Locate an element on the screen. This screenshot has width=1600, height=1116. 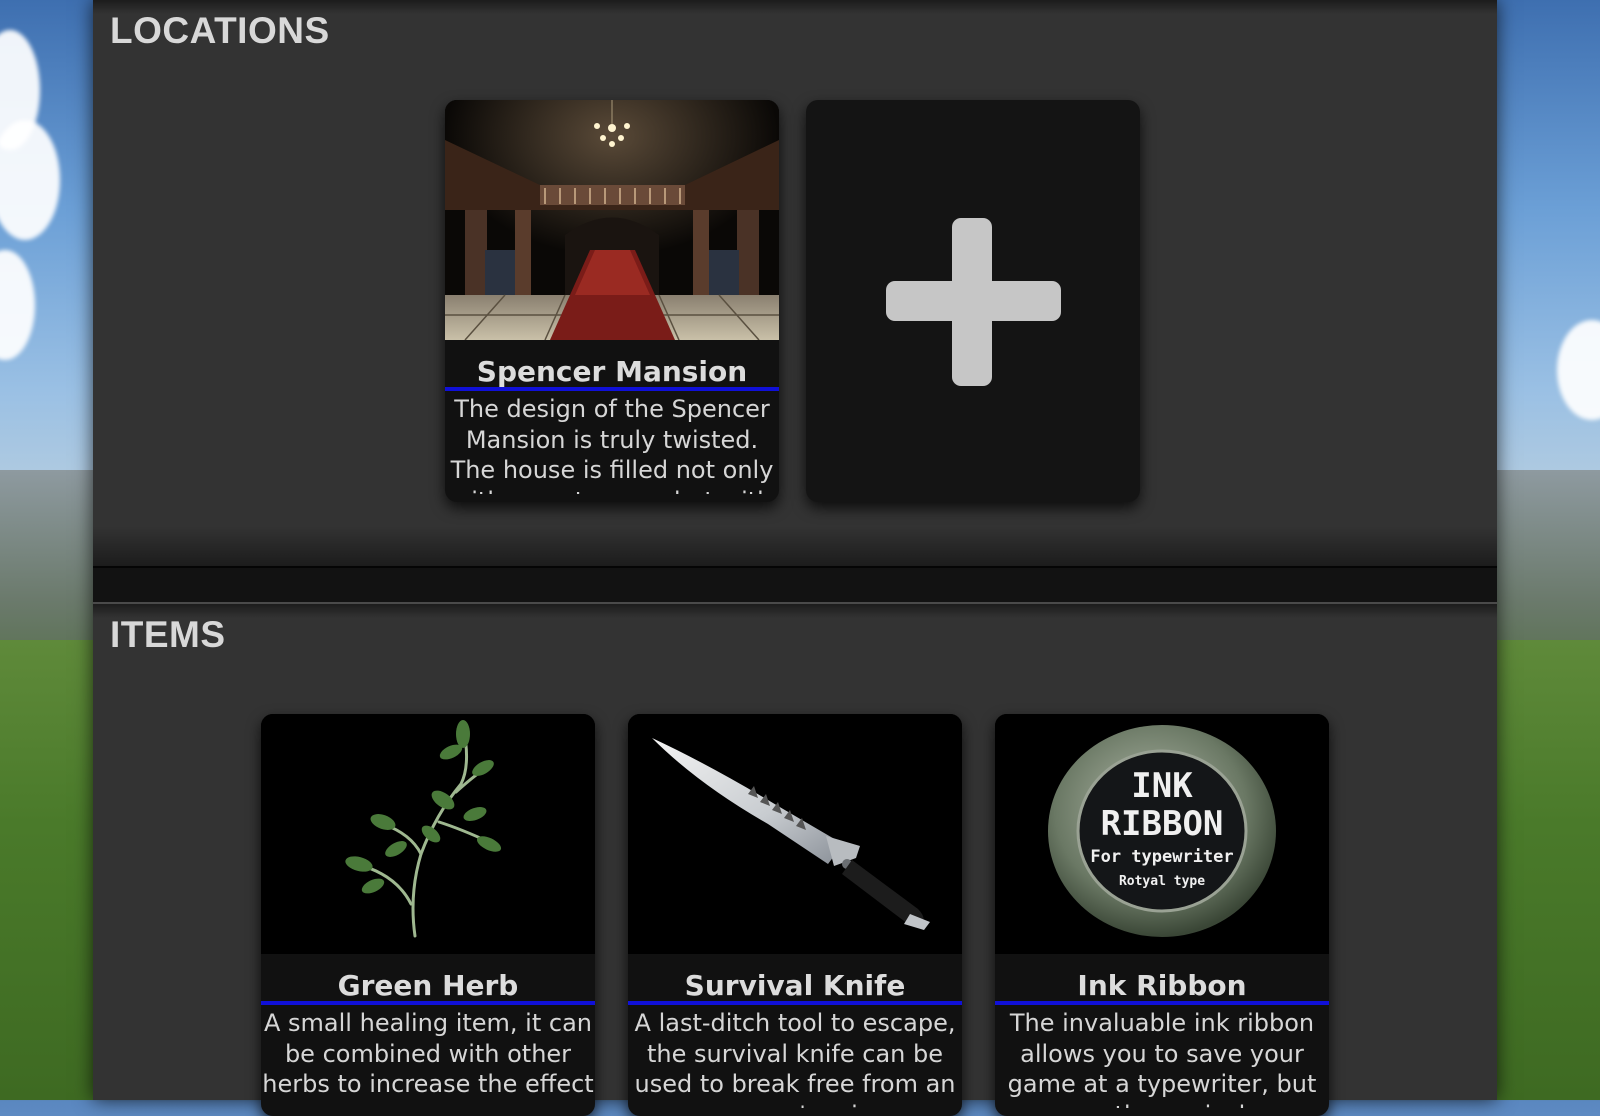
ink-ribbon-image: INK RIBBON For typewriter Rotyal type is located at coordinates (1162, 834).